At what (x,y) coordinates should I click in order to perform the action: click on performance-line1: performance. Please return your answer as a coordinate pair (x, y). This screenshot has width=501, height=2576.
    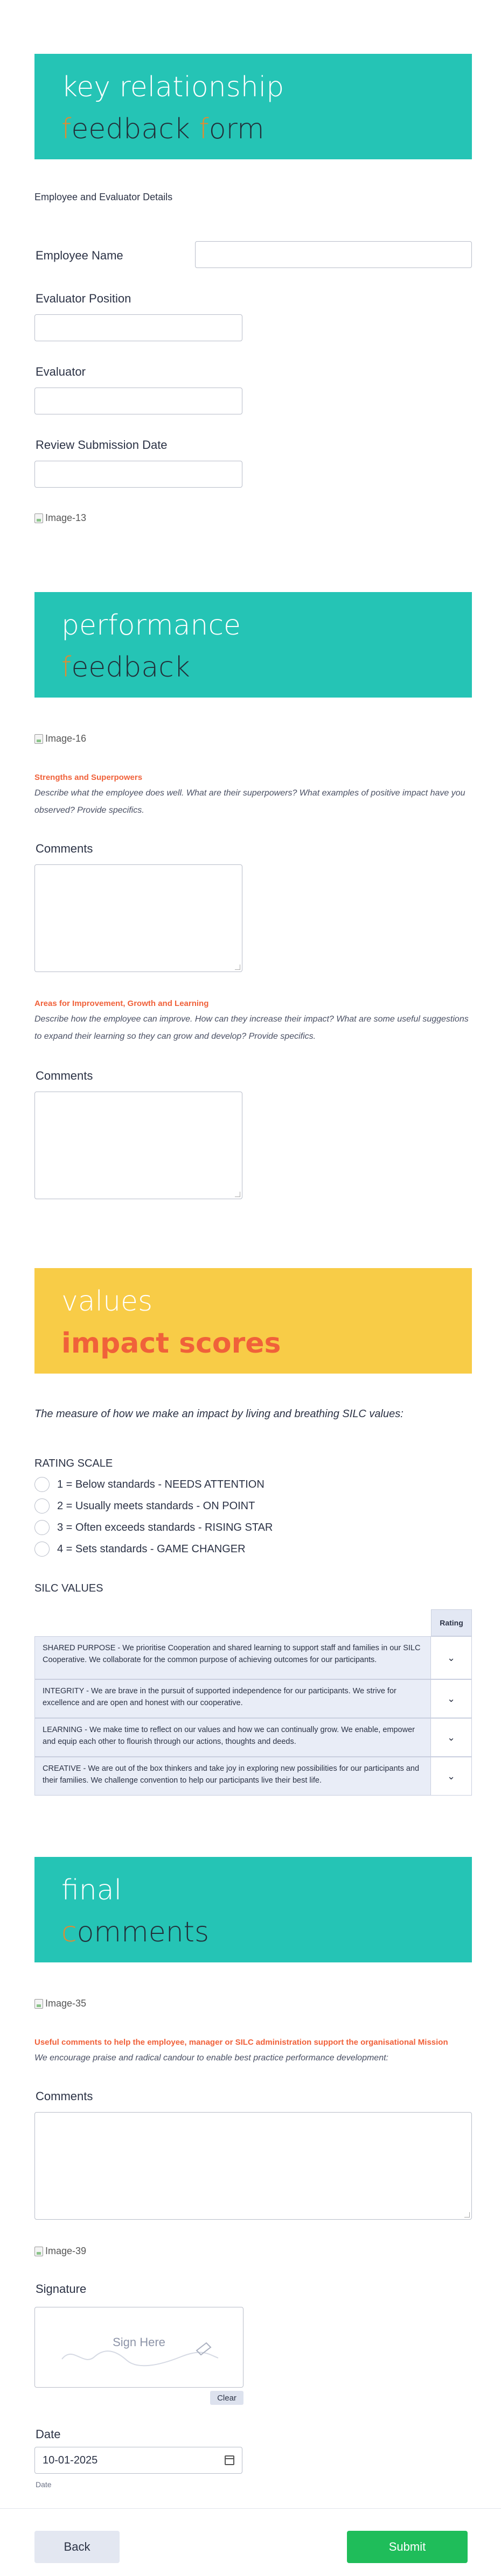
    Looking at the image, I should click on (151, 626).